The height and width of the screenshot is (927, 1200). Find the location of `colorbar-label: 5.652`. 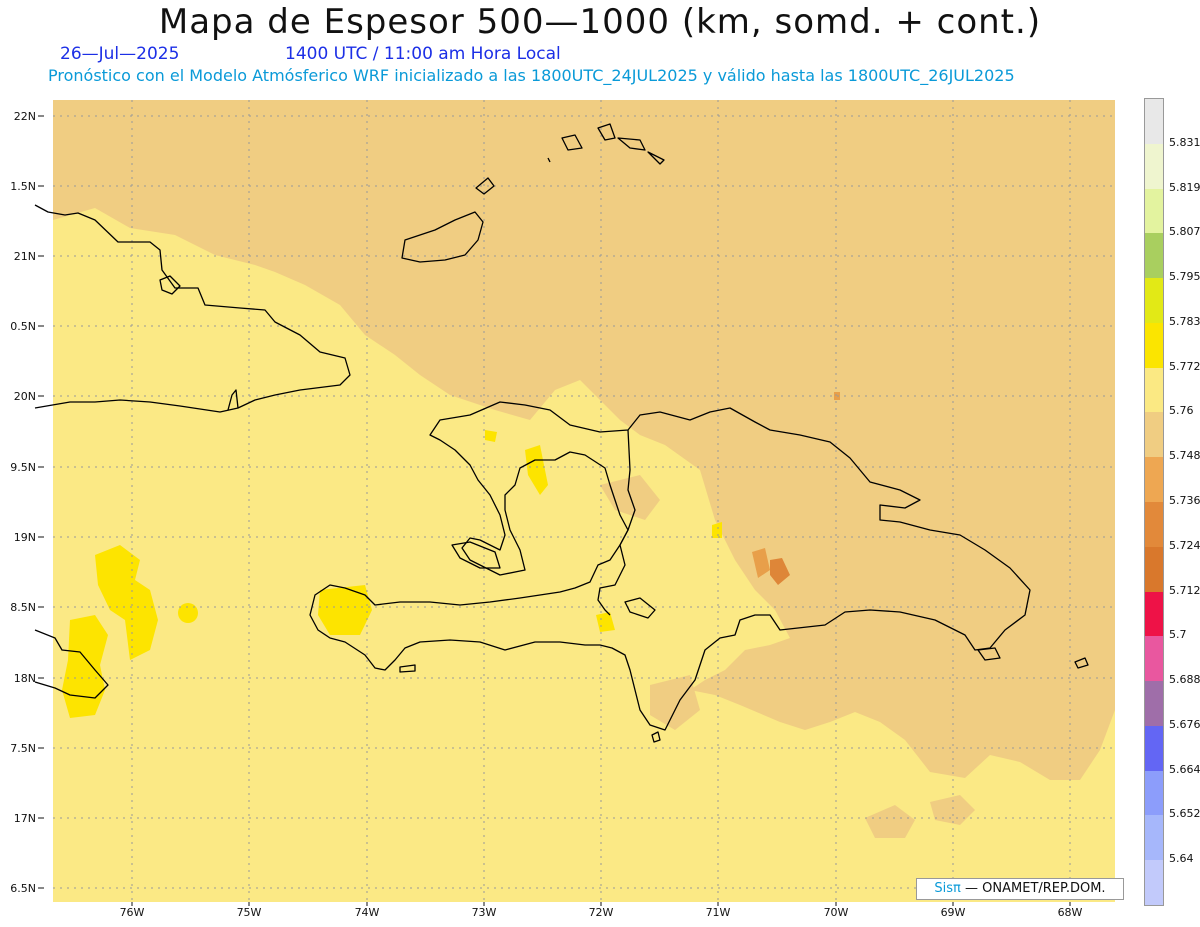

colorbar-label: 5.652 is located at coordinates (1184, 814).